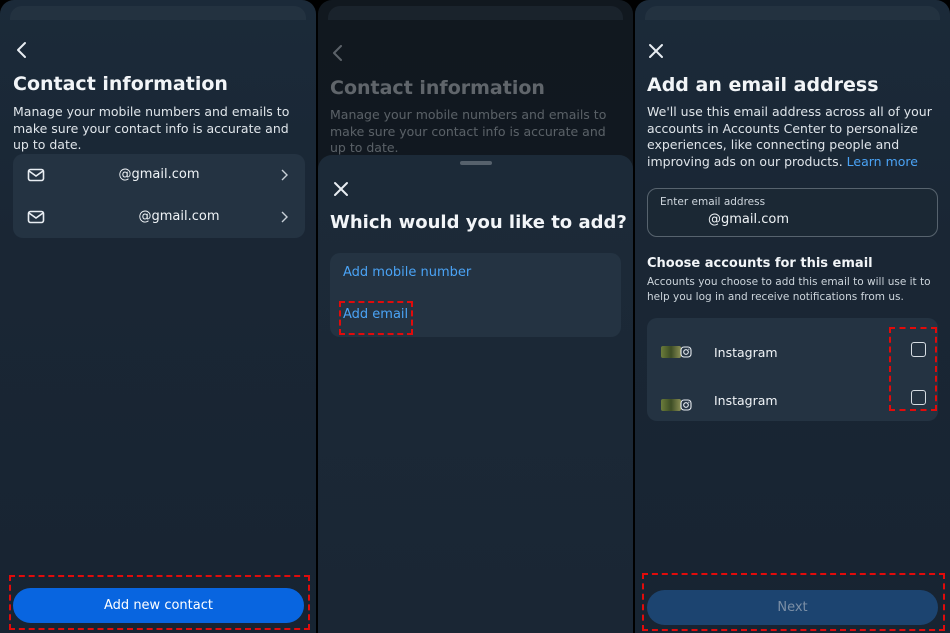  I want to click on sheet-grabber, so click(476, 163).